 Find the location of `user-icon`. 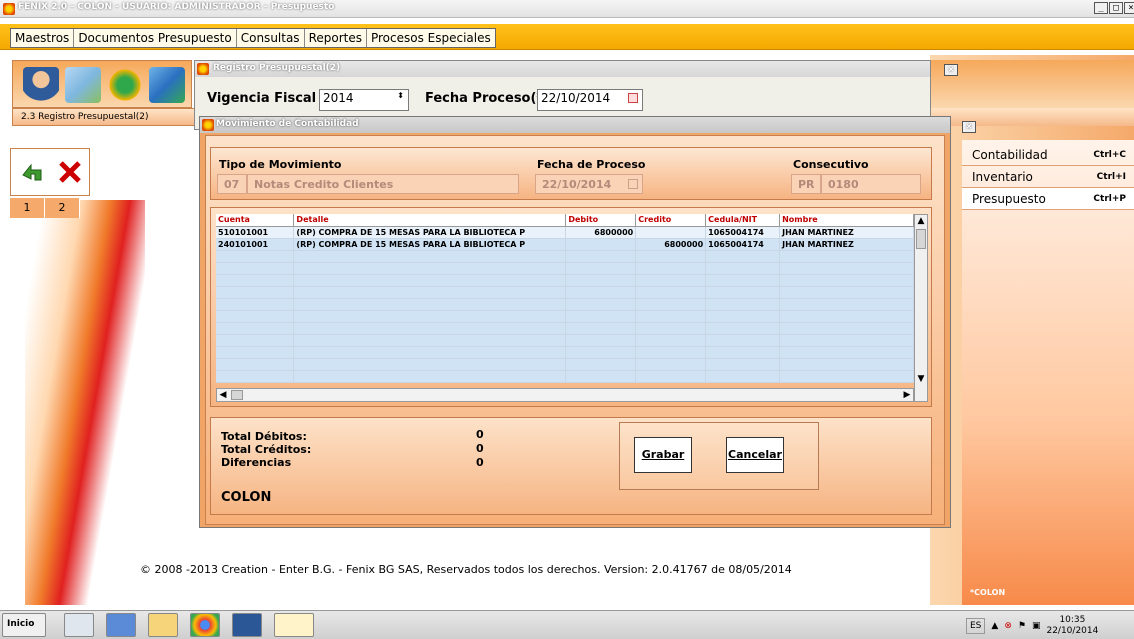

user-icon is located at coordinates (41, 85).